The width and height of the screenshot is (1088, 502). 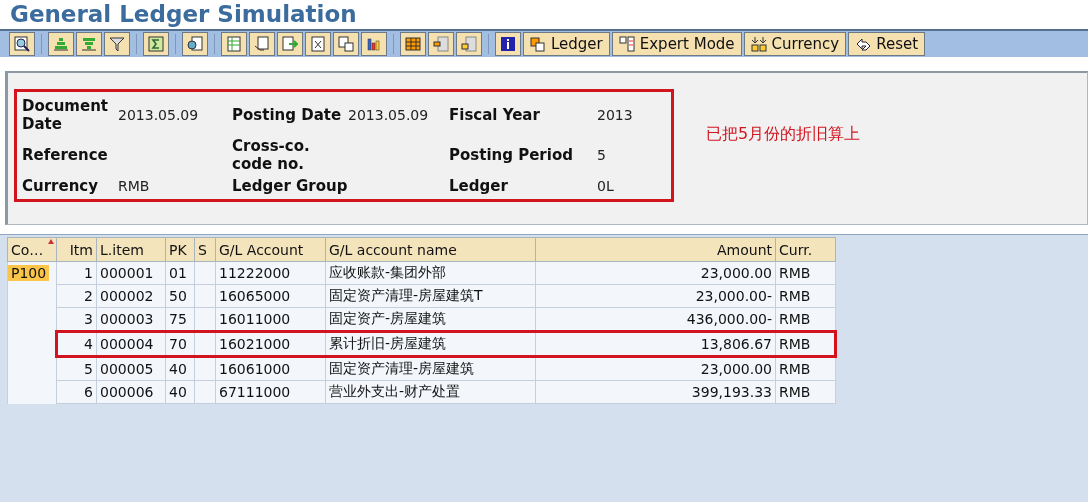 What do you see at coordinates (626, 44) in the screenshot?
I see `columns-icon` at bounding box center [626, 44].